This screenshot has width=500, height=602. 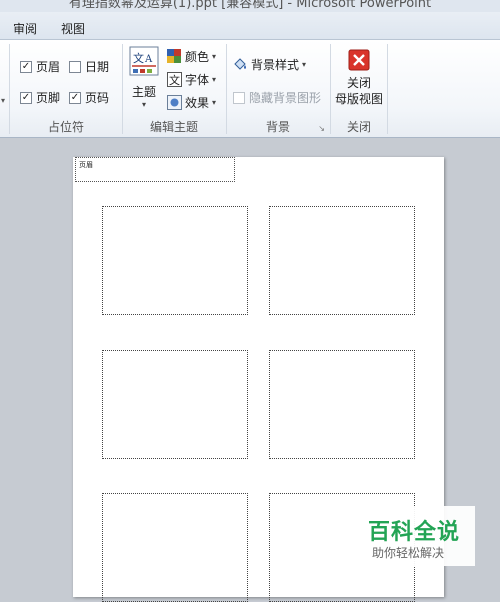 I want to click on effects-icon, so click(x=174, y=102).